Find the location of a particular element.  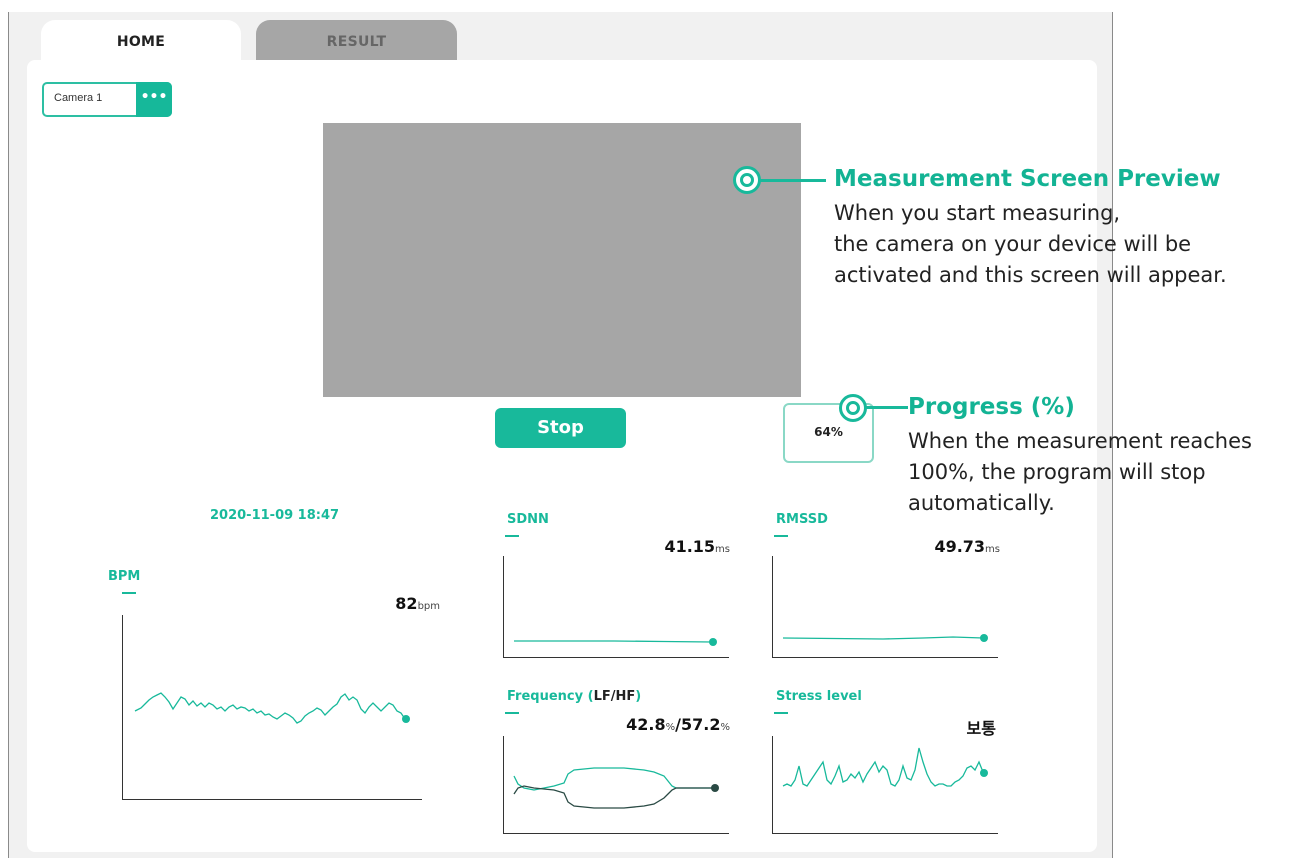

frequency-line-chart is located at coordinates (616, 788).